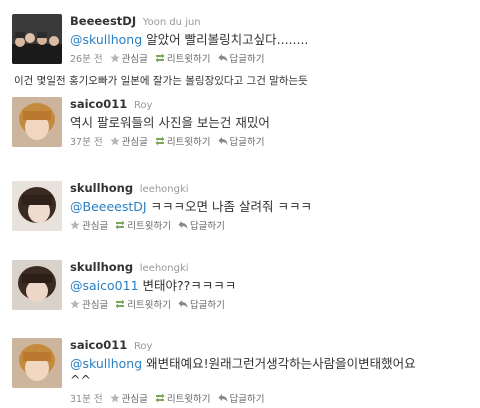  What do you see at coordinates (153, 285) in the screenshot?
I see `tweet-text: @saico011 변태야??ㅋㅋㅋㅋ` at bounding box center [153, 285].